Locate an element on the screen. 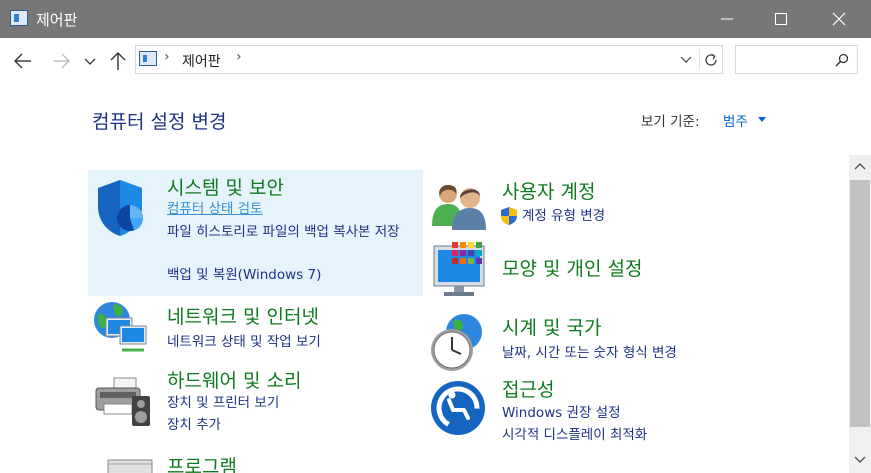 The height and width of the screenshot is (473, 871). minimize-button is located at coordinates (727, 19).